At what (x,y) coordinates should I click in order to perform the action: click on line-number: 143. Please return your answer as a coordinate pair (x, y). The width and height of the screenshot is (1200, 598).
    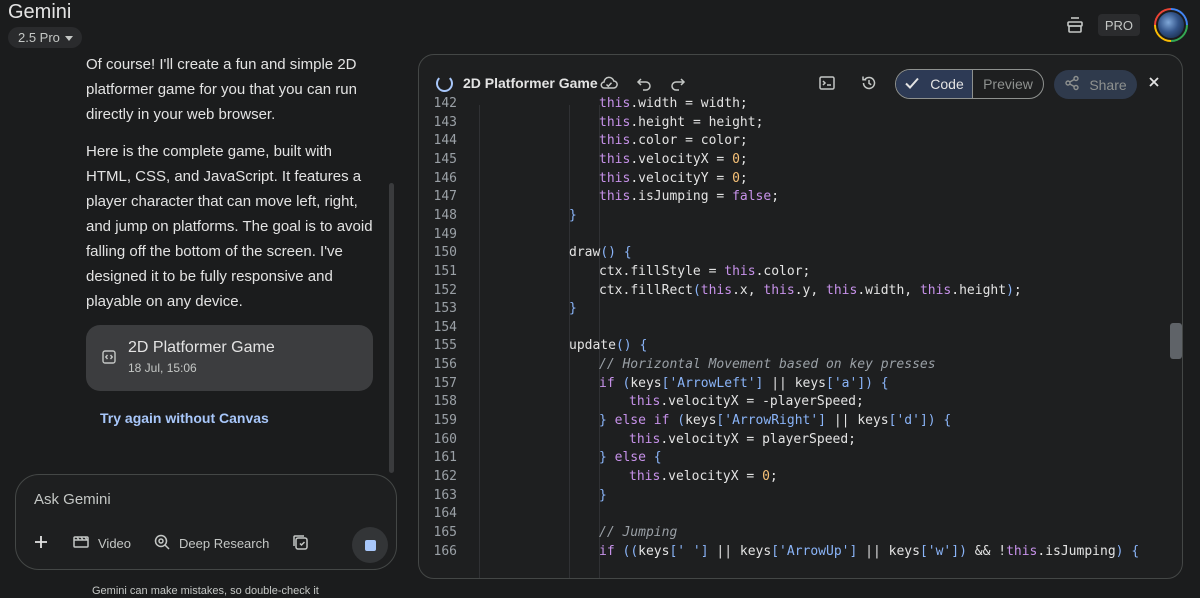
    Looking at the image, I should click on (445, 122).